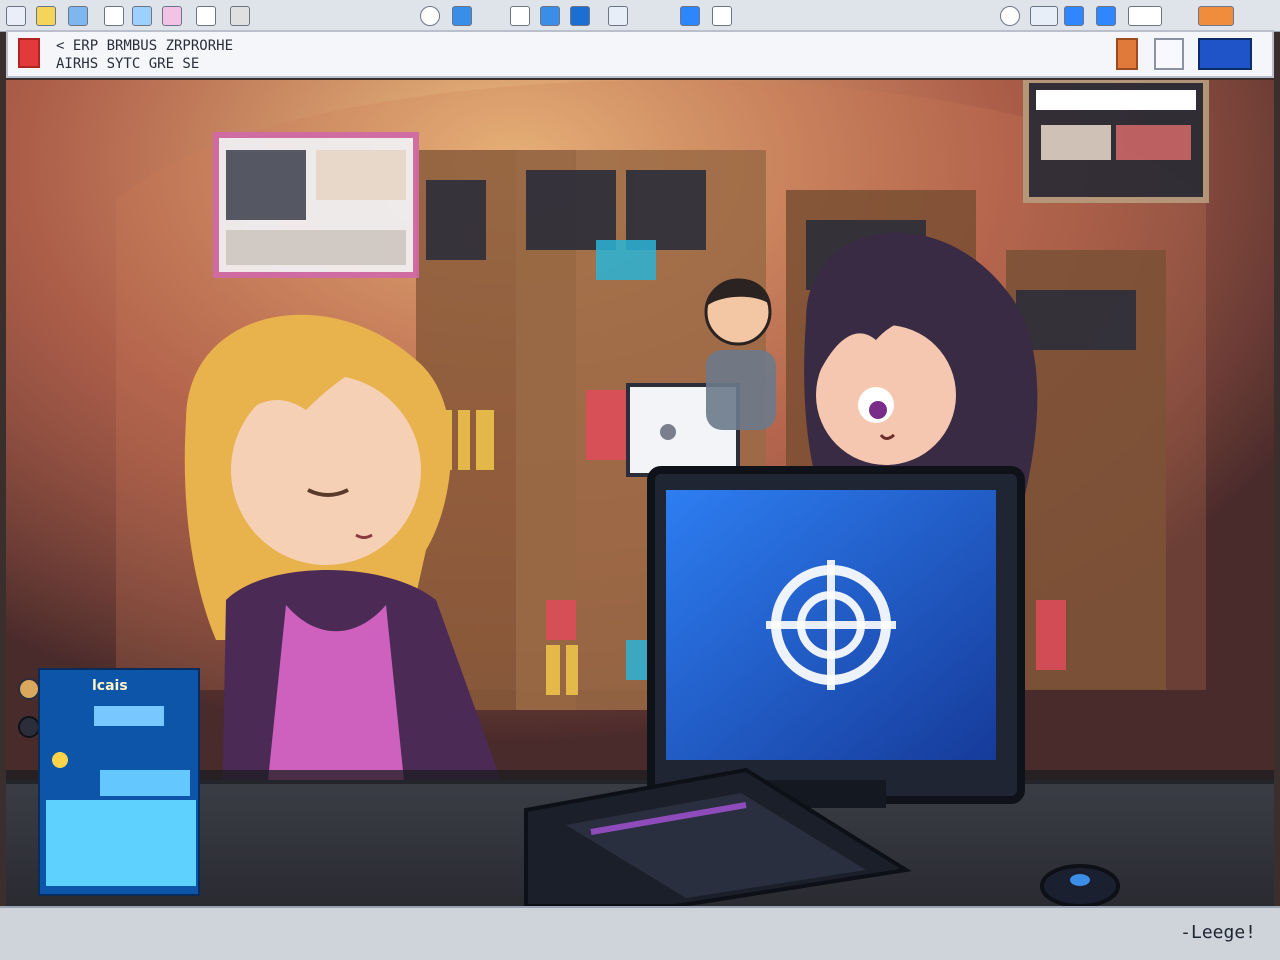 The image size is (1280, 960). Describe the element at coordinates (690, 16) in the screenshot. I see `display-icon` at that location.